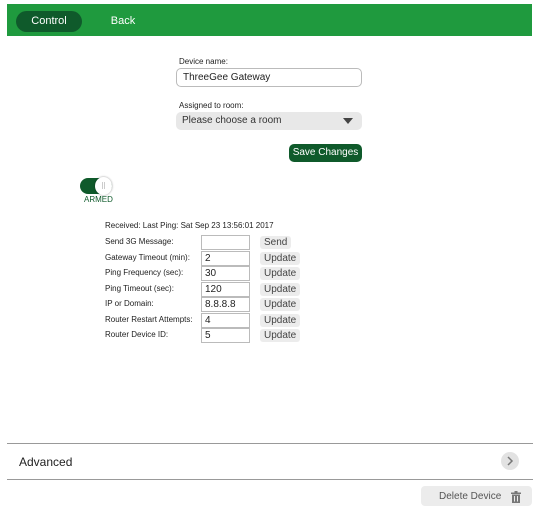 The height and width of the screenshot is (510, 538). Describe the element at coordinates (137, 334) in the screenshot. I see `setting-label: Router Device ID:` at that location.